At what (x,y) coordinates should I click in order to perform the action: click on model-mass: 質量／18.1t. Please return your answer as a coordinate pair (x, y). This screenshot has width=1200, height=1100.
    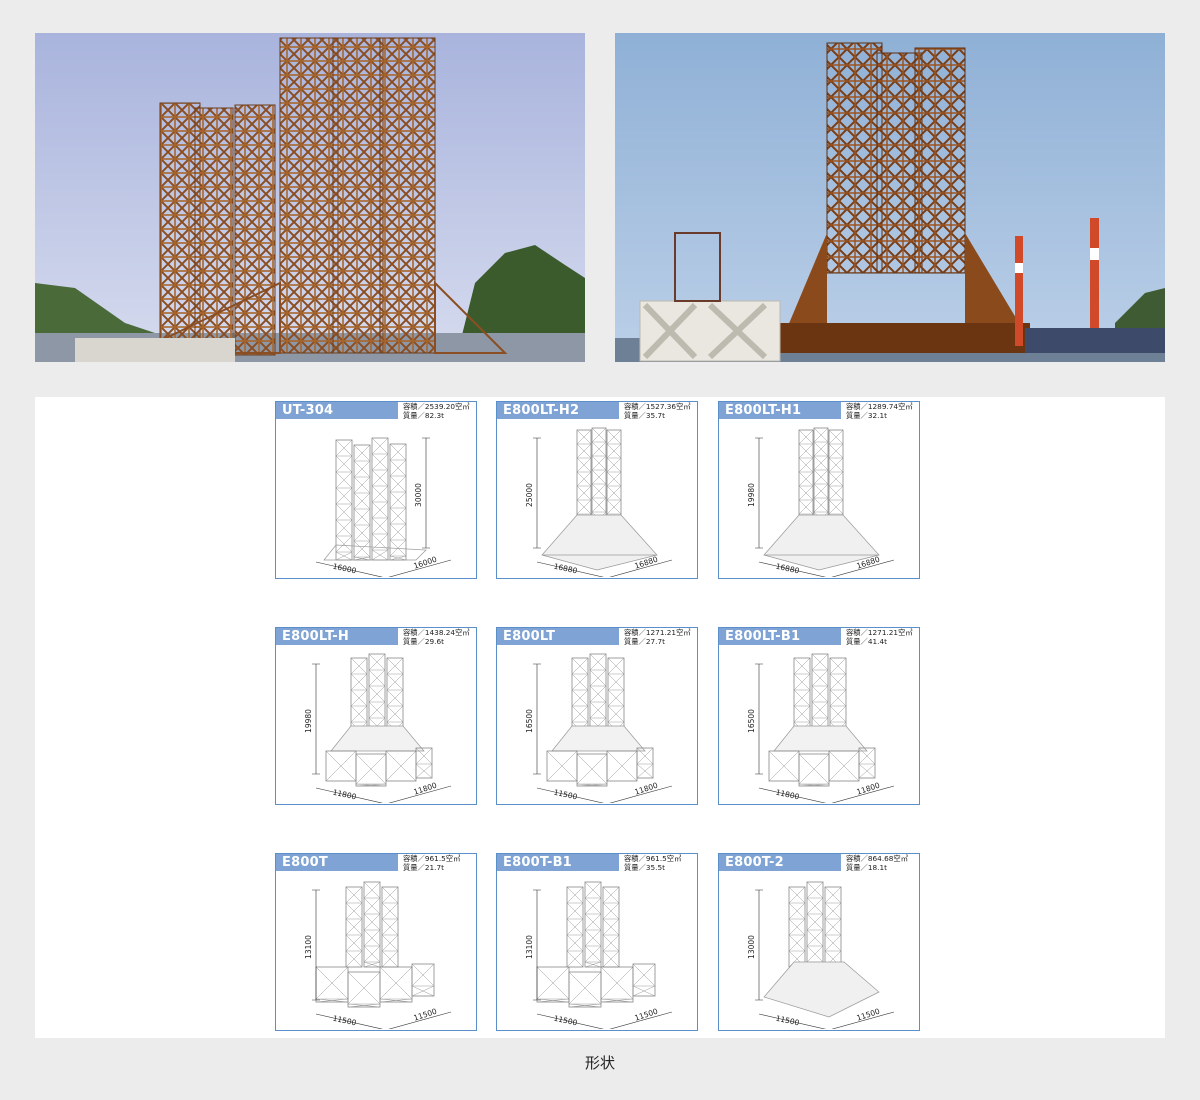
    Looking at the image, I should click on (866, 867).